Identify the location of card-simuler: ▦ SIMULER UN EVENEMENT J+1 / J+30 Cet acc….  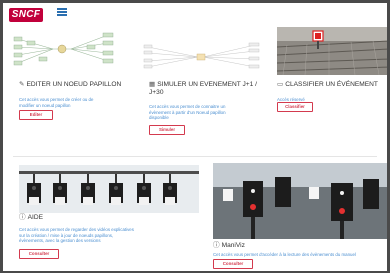
(198, 85).